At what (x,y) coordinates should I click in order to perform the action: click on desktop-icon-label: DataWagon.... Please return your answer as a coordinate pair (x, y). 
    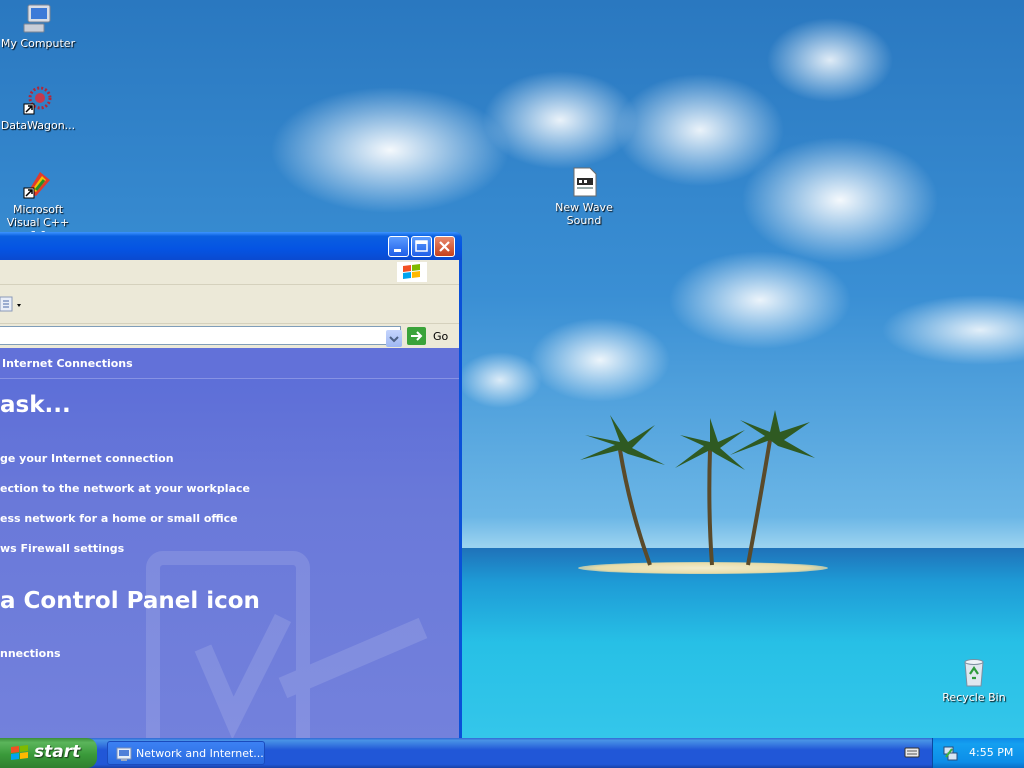
    Looking at the image, I should click on (38, 125).